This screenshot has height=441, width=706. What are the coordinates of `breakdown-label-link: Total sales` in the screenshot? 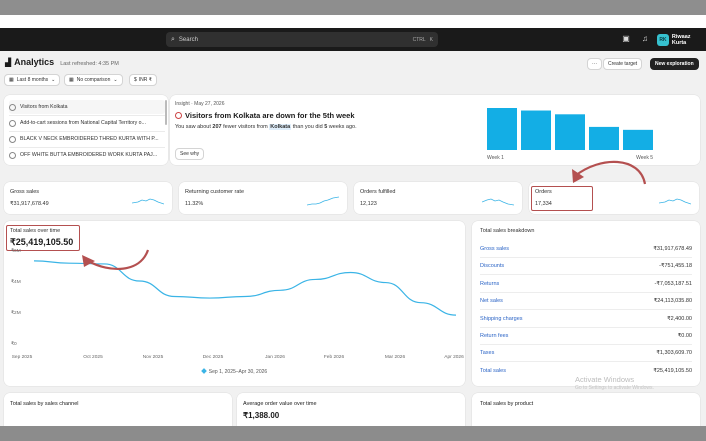 It's located at (493, 371).